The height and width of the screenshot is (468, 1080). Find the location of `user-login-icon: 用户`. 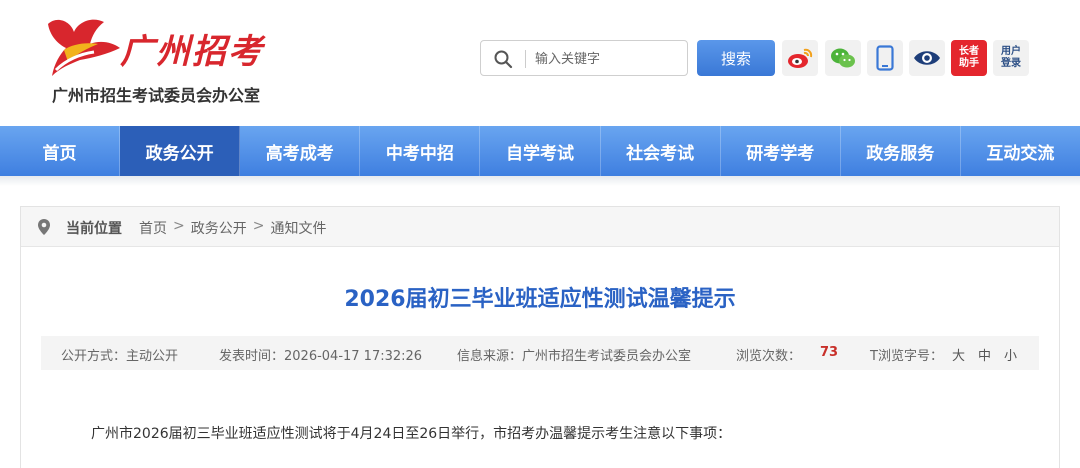

user-login-icon: 用户 is located at coordinates (1011, 51).